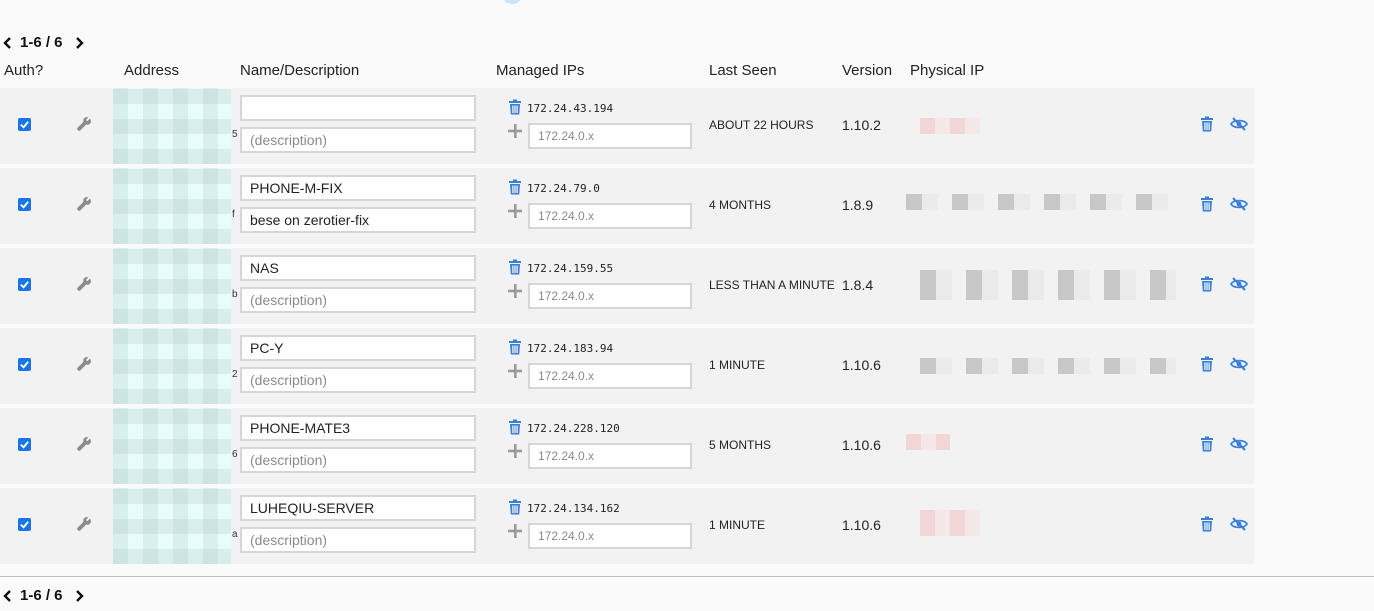 Image resolution: width=1374 pixels, height=611 pixels. Describe the element at coordinates (151, 70) in the screenshot. I see `header-address: Address` at that location.